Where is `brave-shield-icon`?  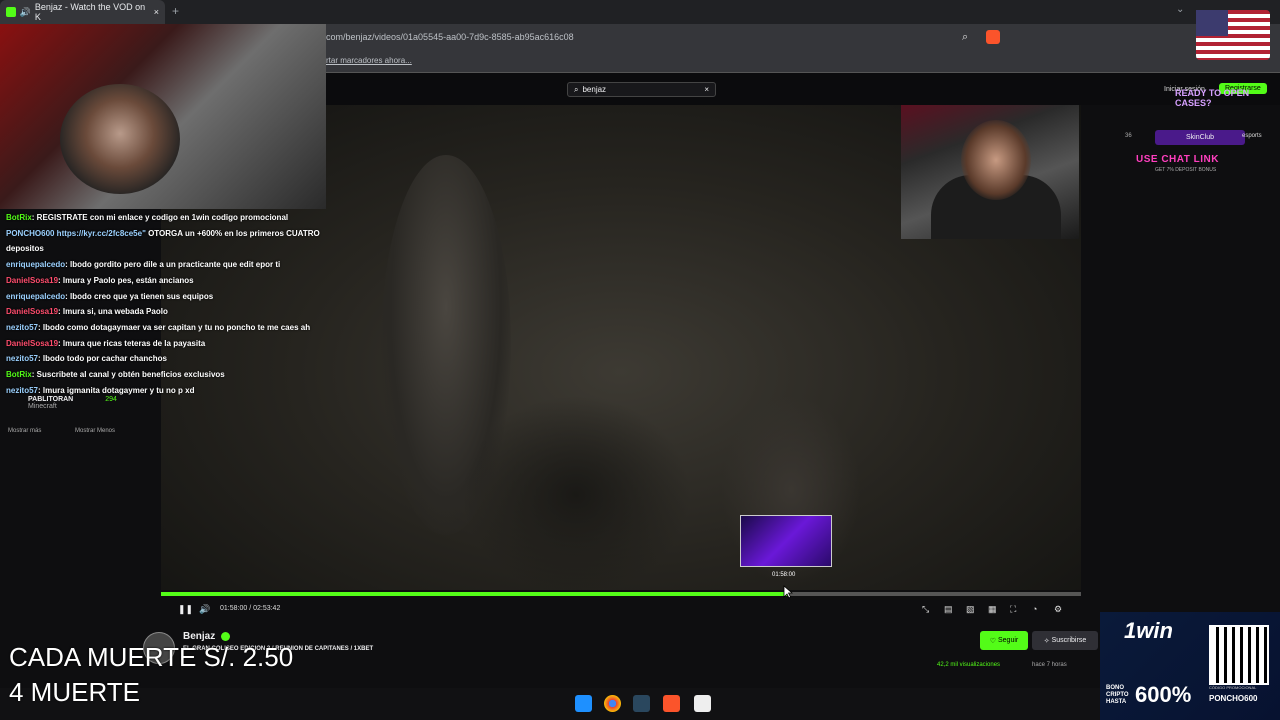 brave-shield-icon is located at coordinates (993, 37).